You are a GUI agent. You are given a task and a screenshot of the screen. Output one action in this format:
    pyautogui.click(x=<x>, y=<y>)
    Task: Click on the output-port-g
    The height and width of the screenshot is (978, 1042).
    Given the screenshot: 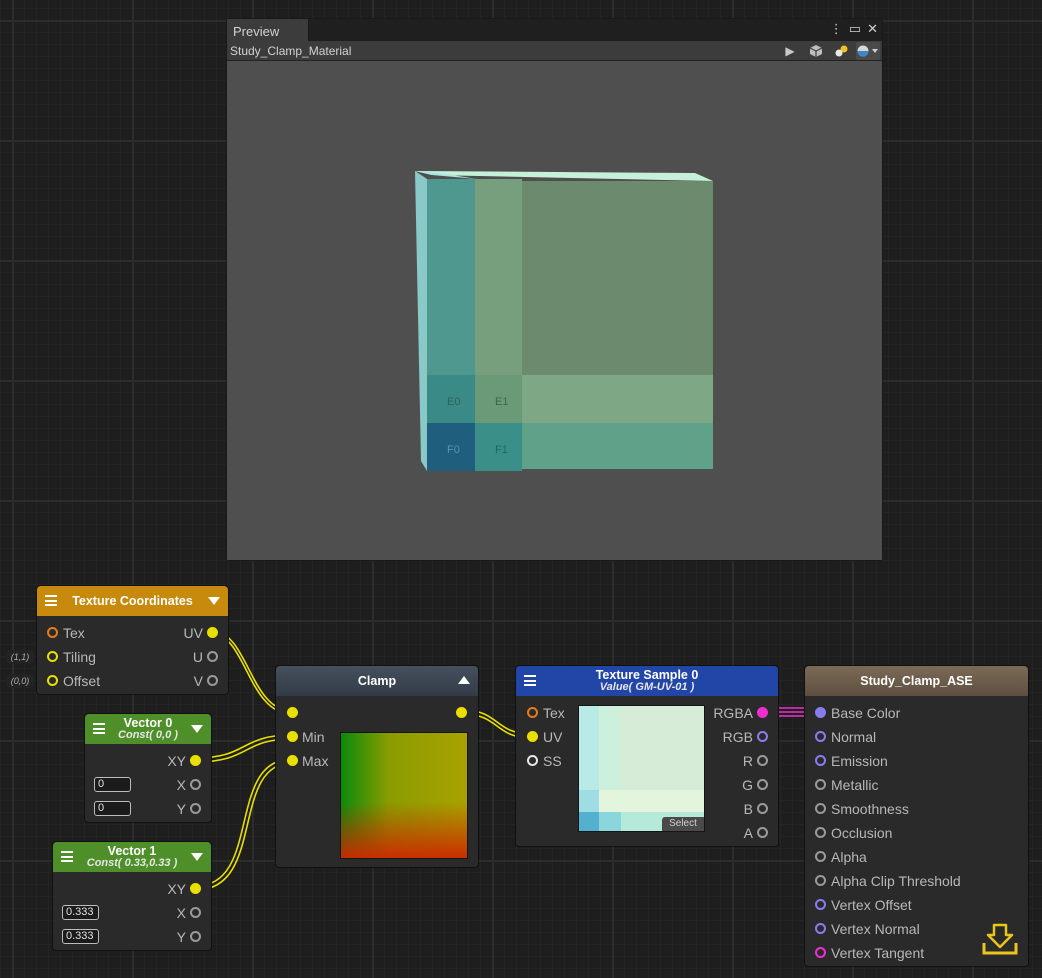 What is the action you would take?
    pyautogui.click(x=762, y=784)
    